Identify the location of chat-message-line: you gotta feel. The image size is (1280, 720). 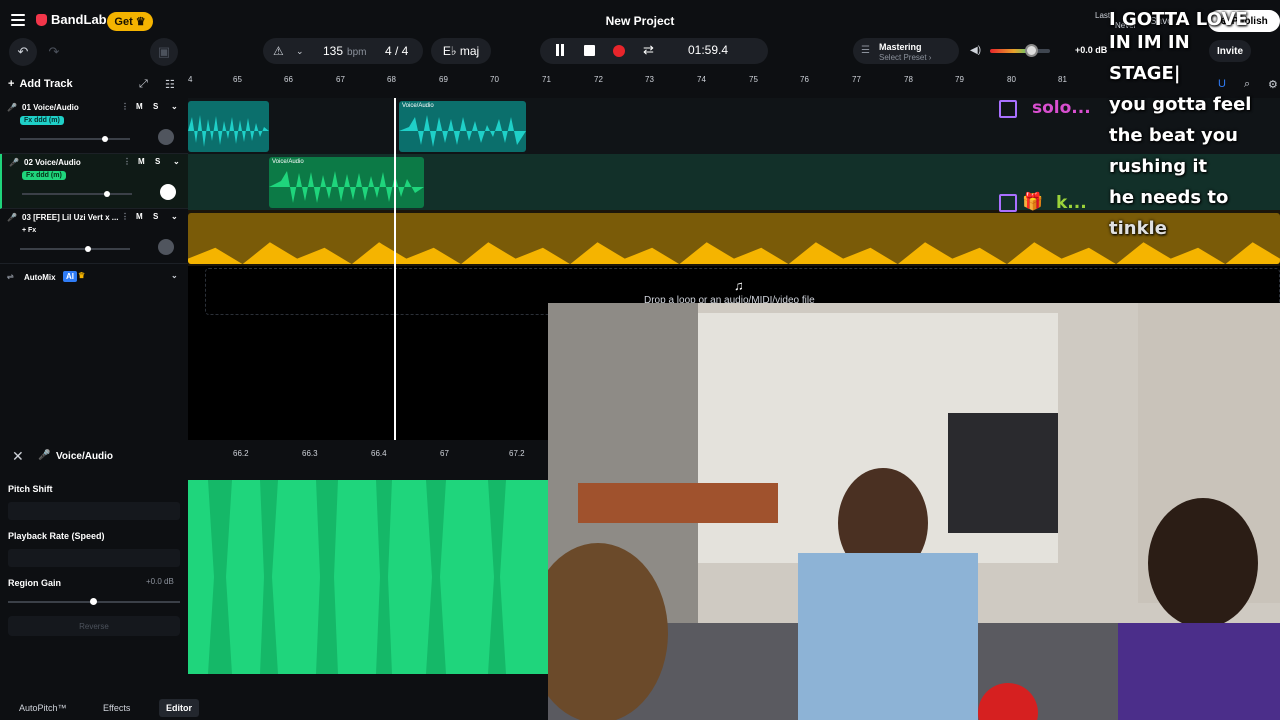
(1180, 104).